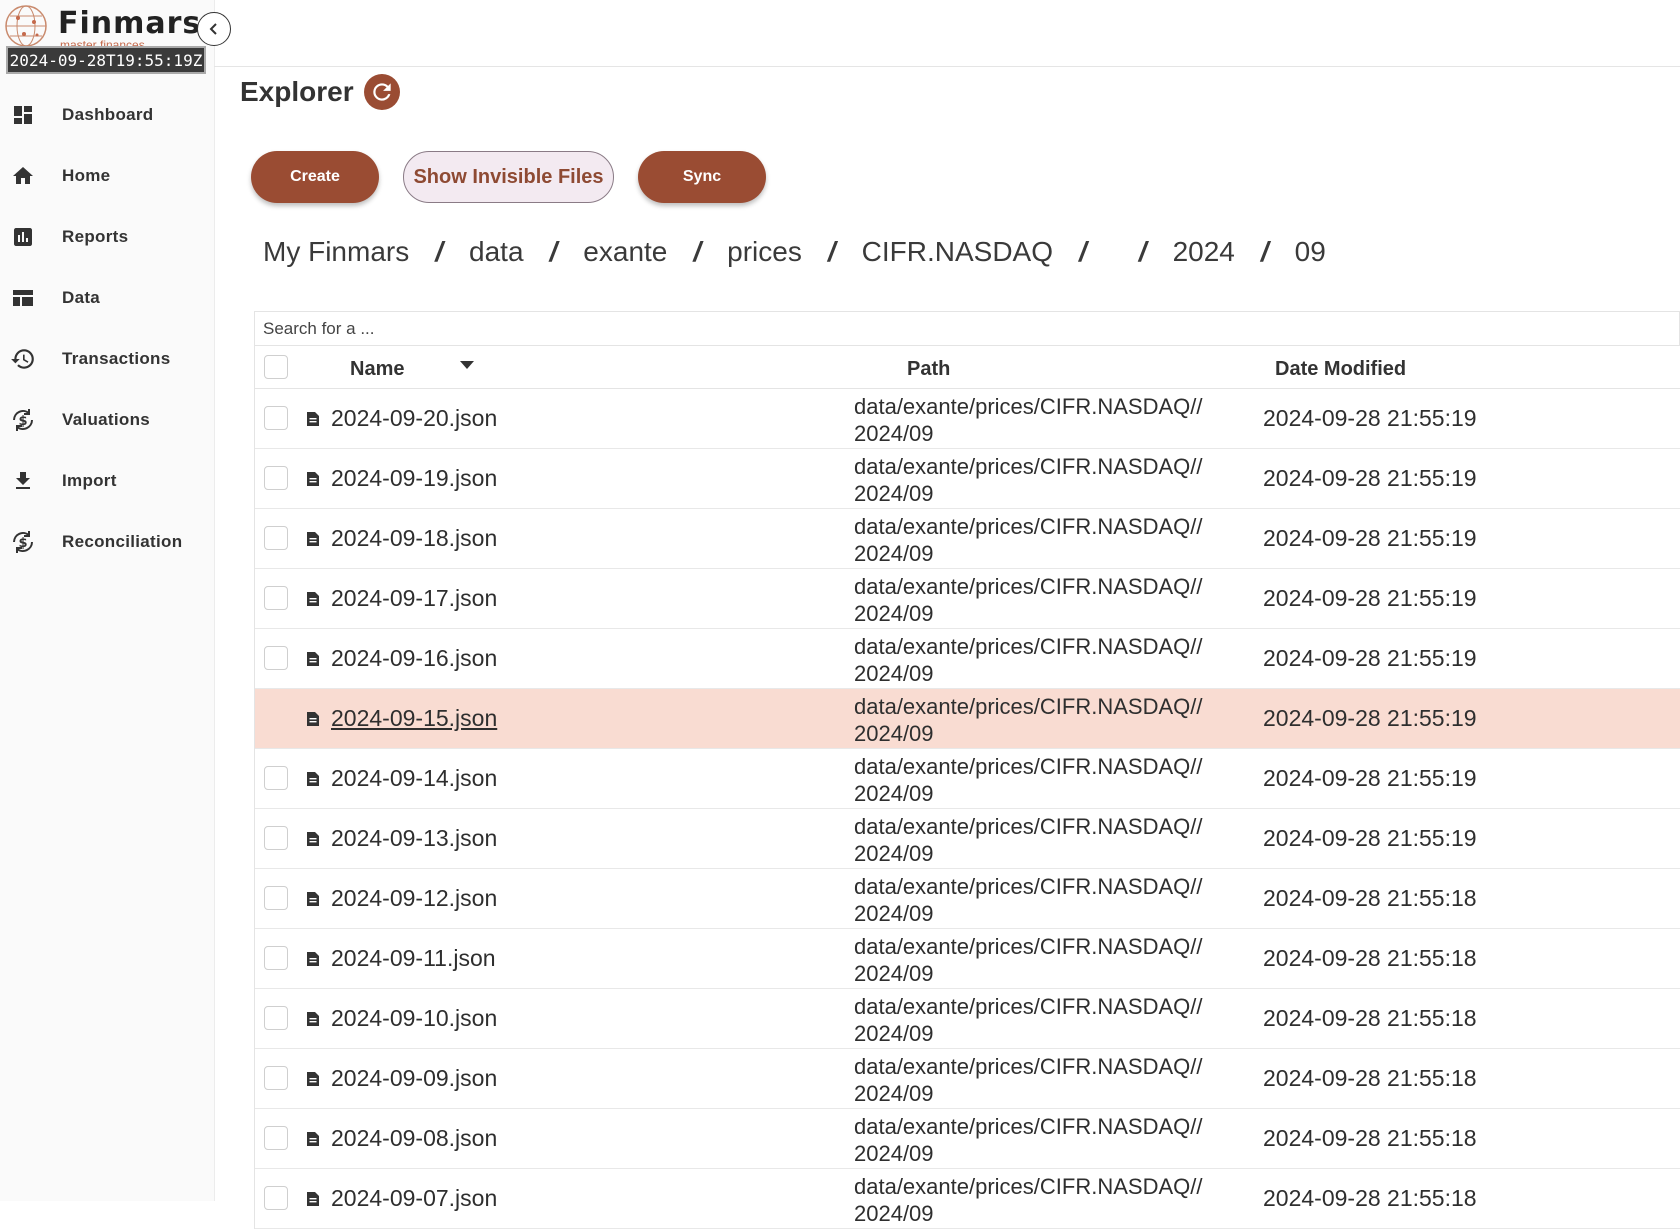 Image resolution: width=1680 pixels, height=1229 pixels. I want to click on refresh-icon, so click(381, 92).